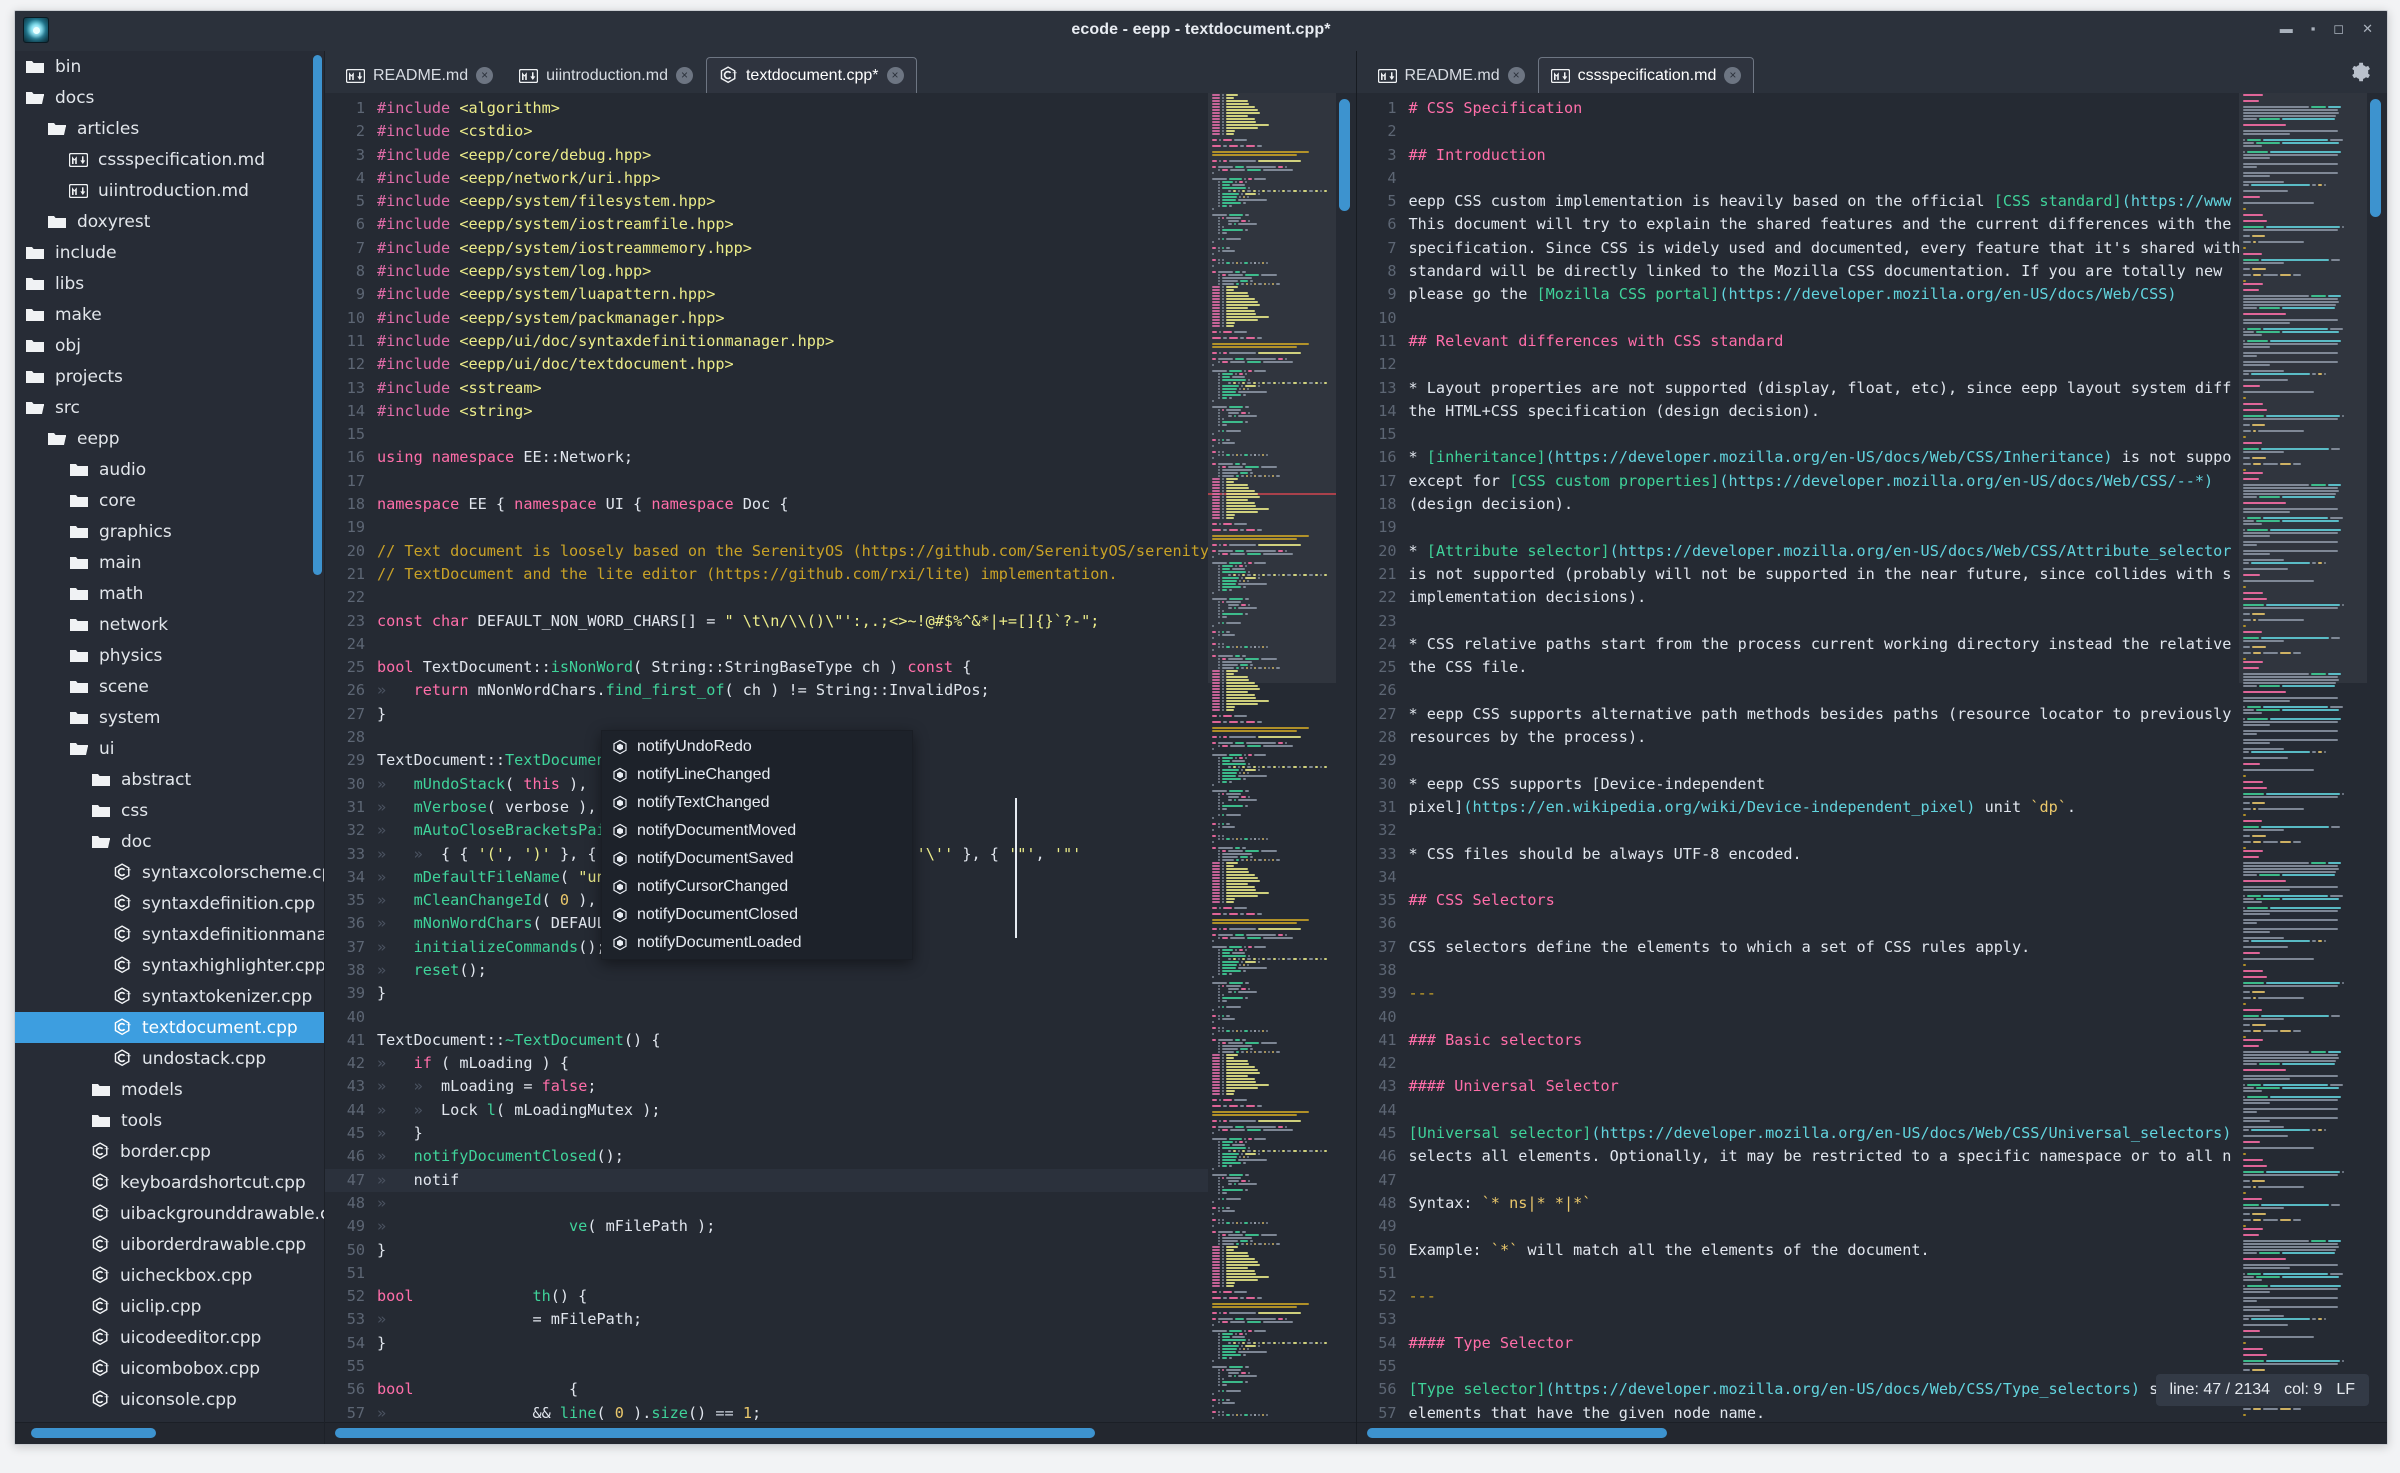  Describe the element at coordinates (169, 66) in the screenshot. I see `tree-item-bin: bin` at that location.